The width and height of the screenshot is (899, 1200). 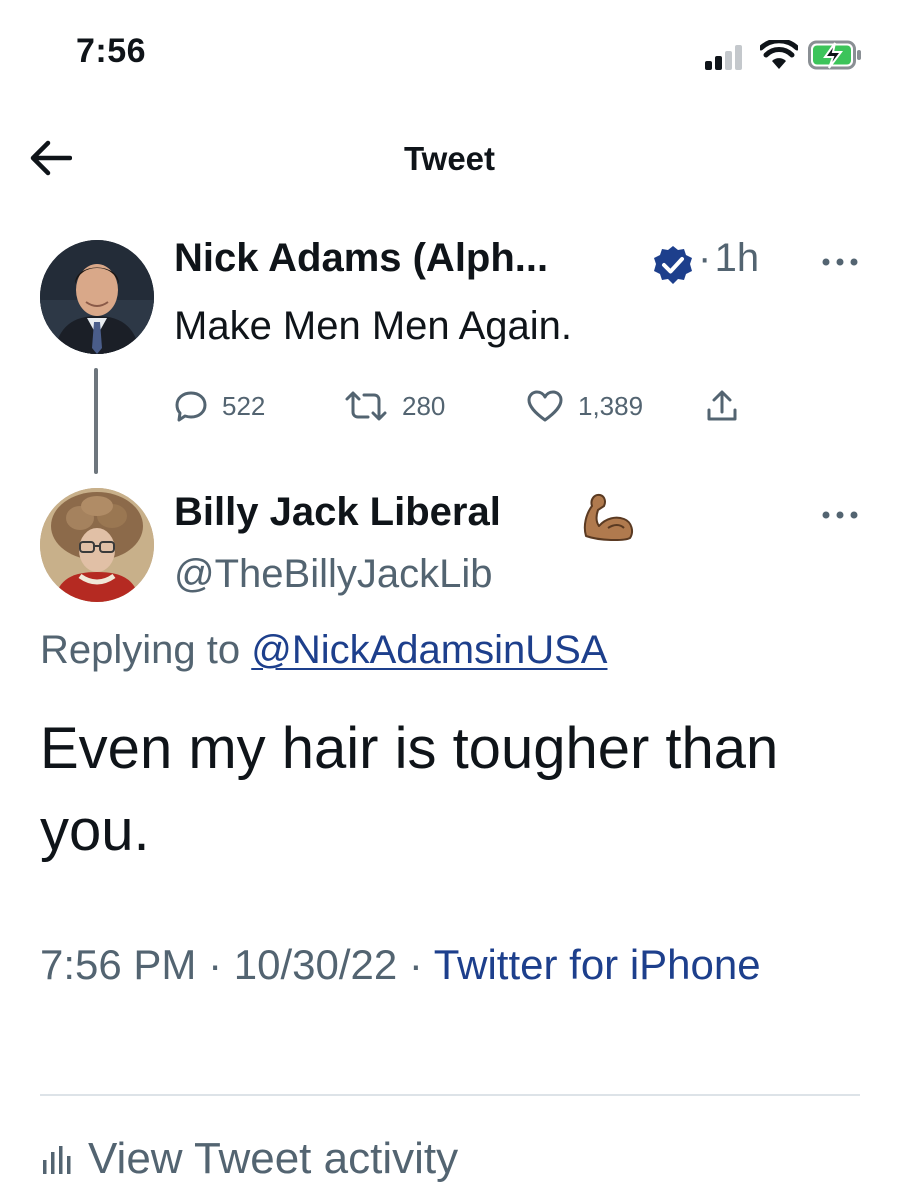 What do you see at coordinates (373, 326) in the screenshot?
I see `tweet-text: Make Men Men Again.` at bounding box center [373, 326].